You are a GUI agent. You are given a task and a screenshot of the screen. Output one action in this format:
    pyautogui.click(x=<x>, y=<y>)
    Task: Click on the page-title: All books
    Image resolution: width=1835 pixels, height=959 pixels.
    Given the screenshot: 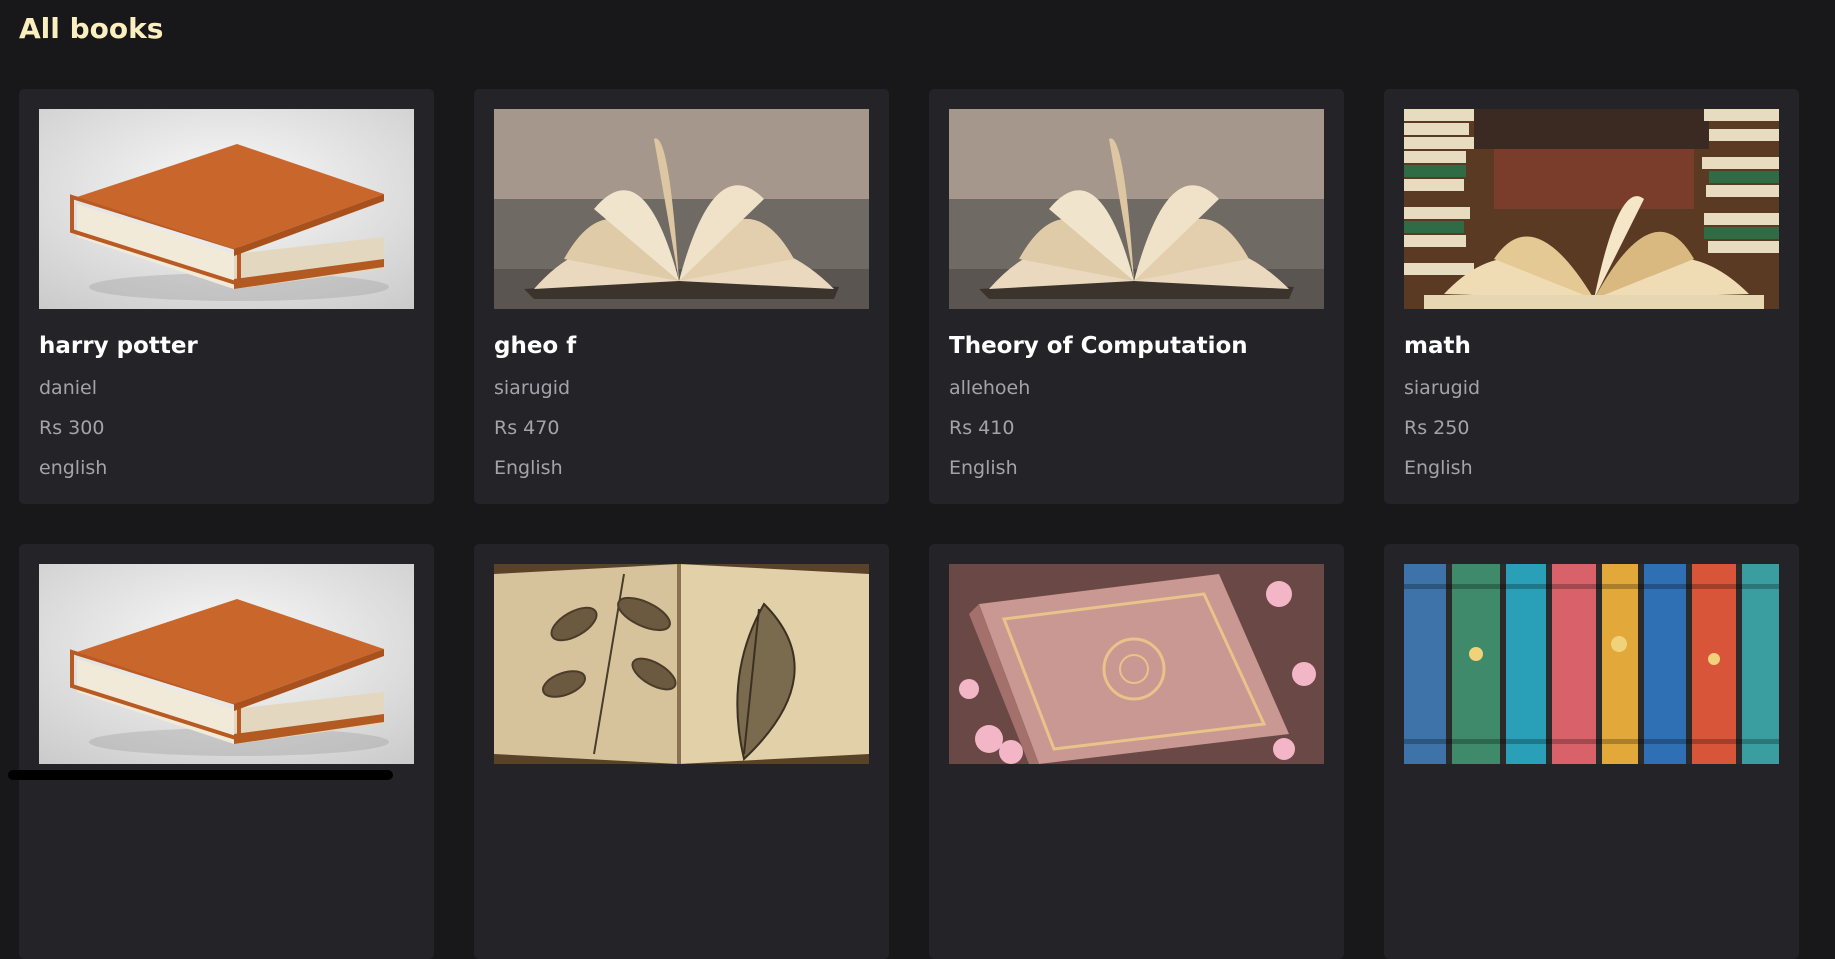 What is the action you would take?
    pyautogui.click(x=91, y=28)
    